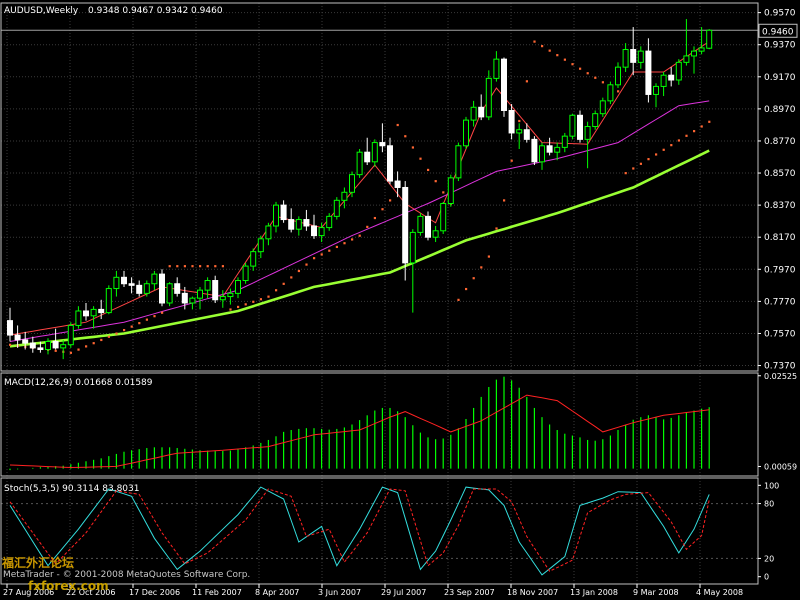 Image resolution: width=800 pixels, height=600 pixels. What do you see at coordinates (778, 32) in the screenshot?
I see `svg-text: 0.9460` at bounding box center [778, 32].